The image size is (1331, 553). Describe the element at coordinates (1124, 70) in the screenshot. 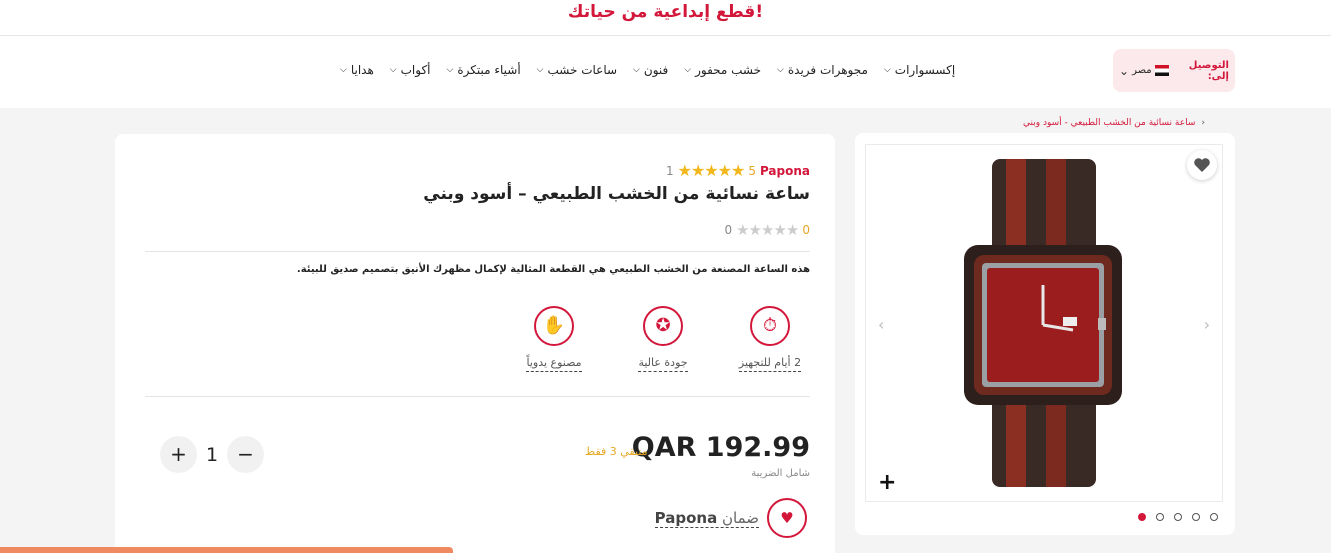

I see `chevron-down-icon: ⌄` at that location.